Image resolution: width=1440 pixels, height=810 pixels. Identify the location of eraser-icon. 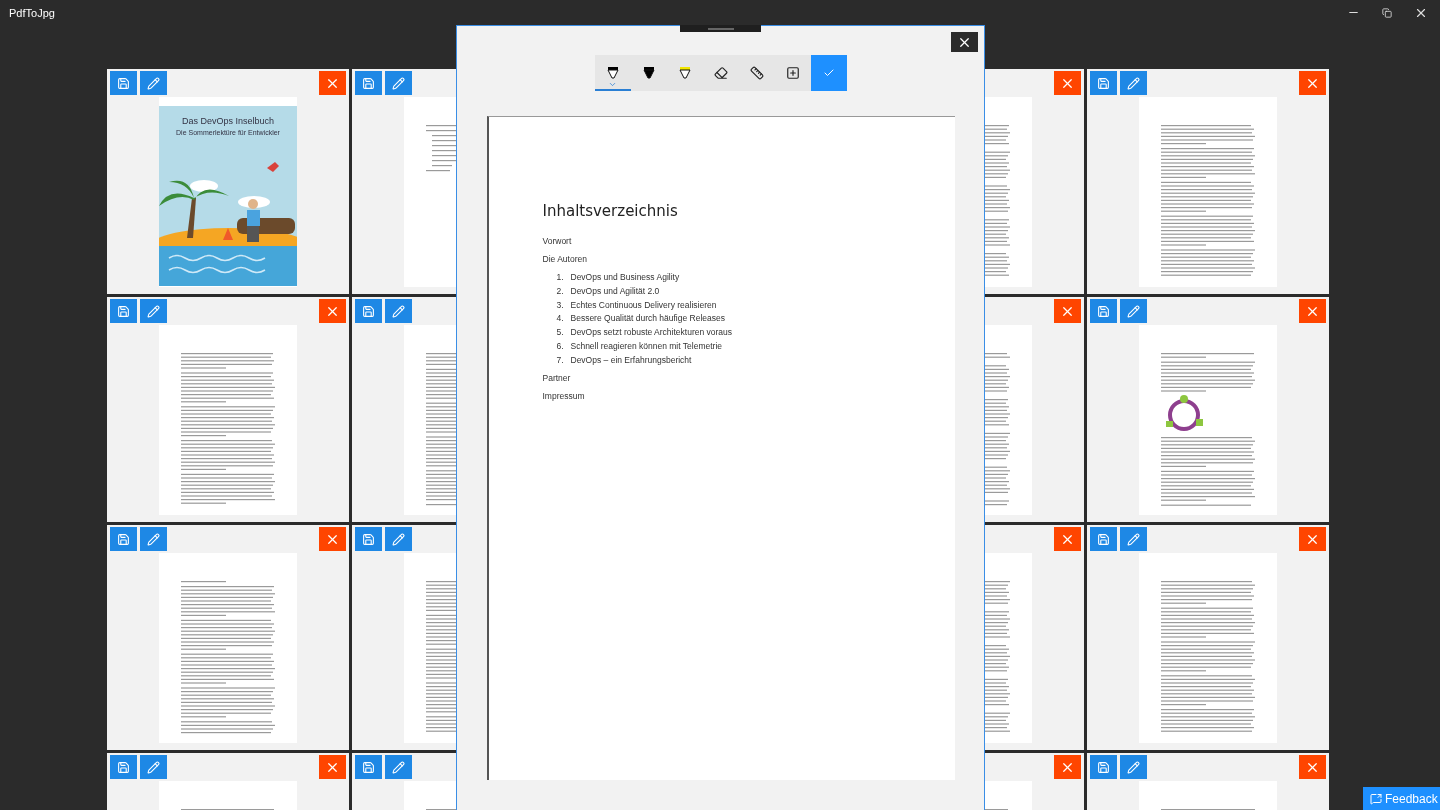
(720, 73).